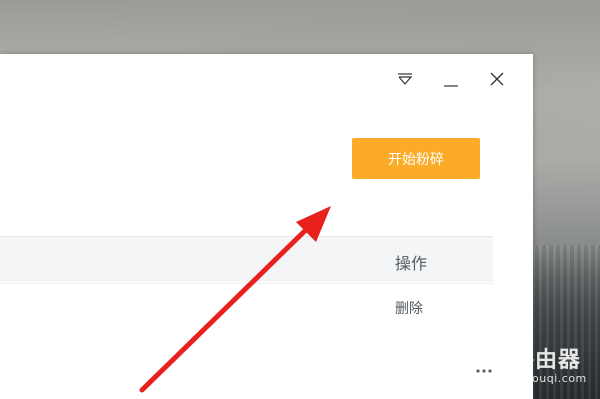 Image resolution: width=600 pixels, height=399 pixels. I want to click on watermark-title: 路由器, so click(547, 360).